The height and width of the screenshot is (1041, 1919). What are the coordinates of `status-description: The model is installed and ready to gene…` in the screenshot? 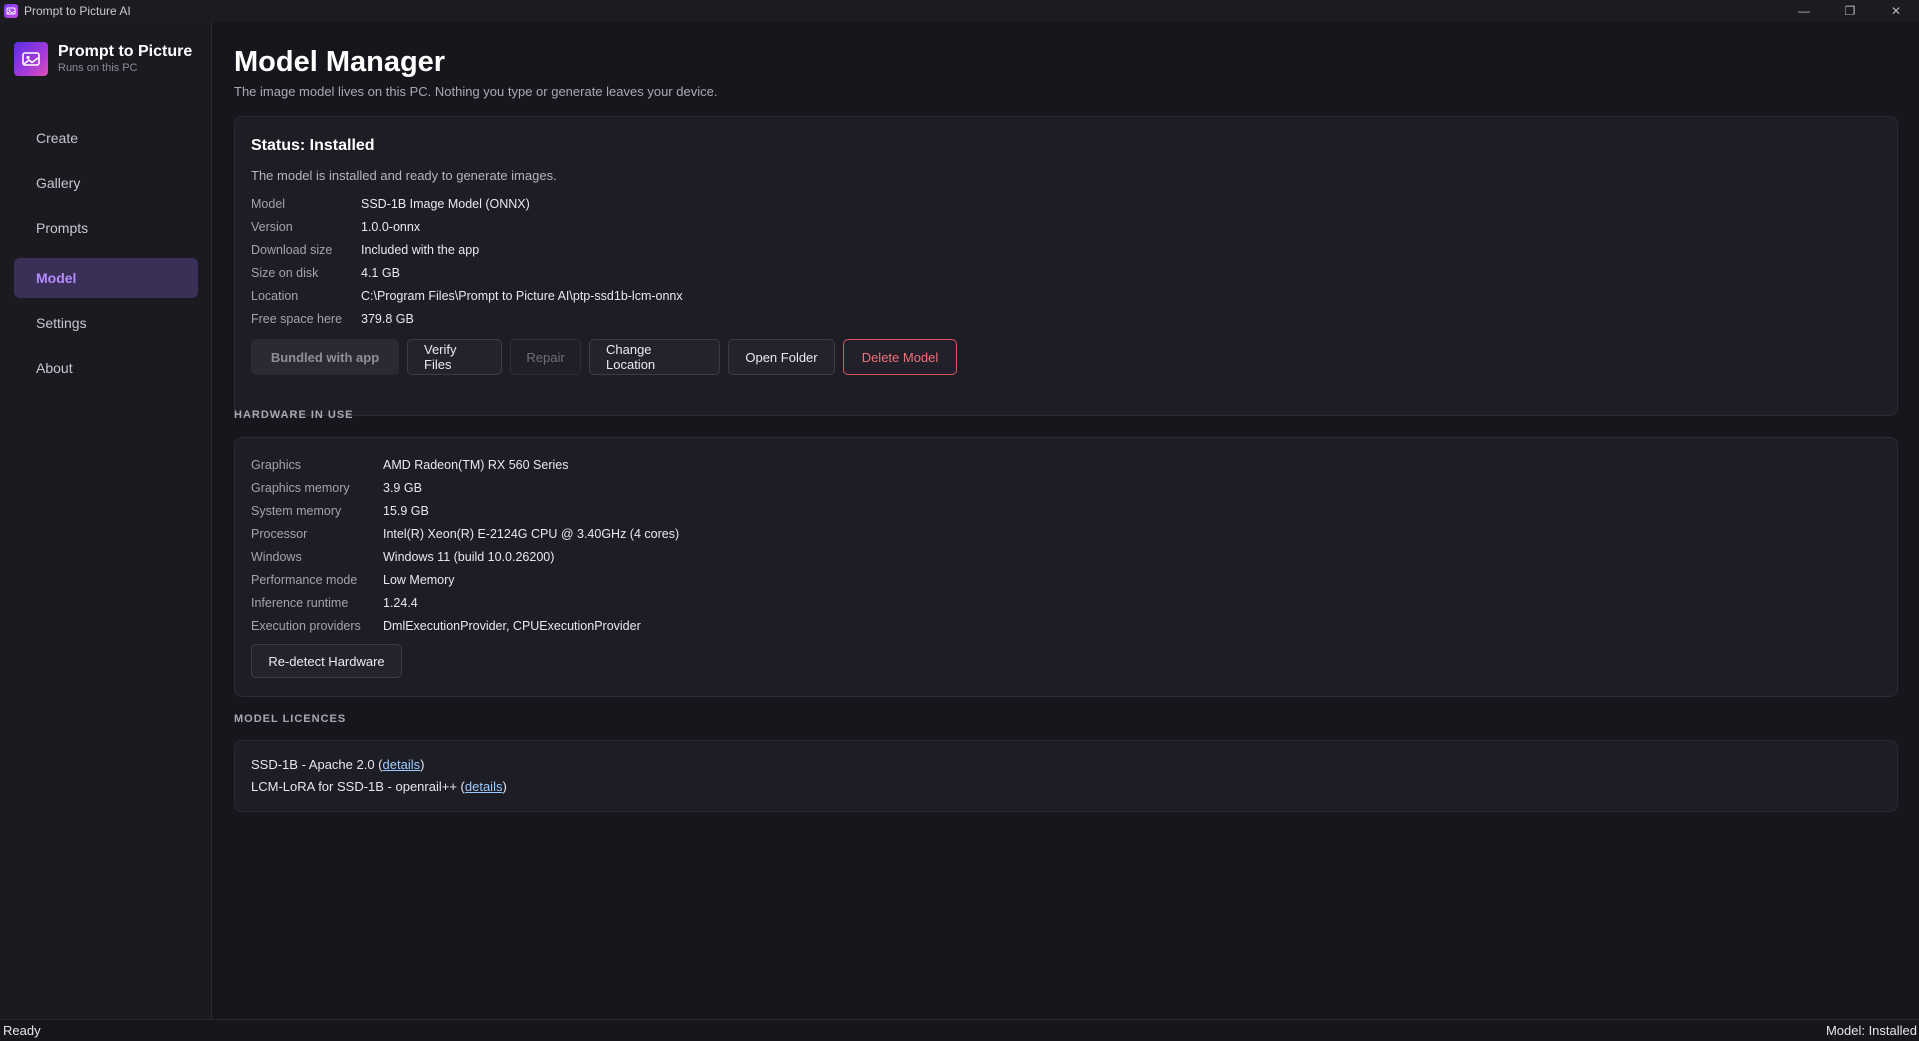 It's located at (404, 175).